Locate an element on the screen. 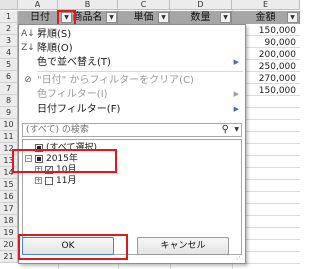 The height and width of the screenshot is (269, 320). amount-cell: 270,000 is located at coordinates (276, 79).